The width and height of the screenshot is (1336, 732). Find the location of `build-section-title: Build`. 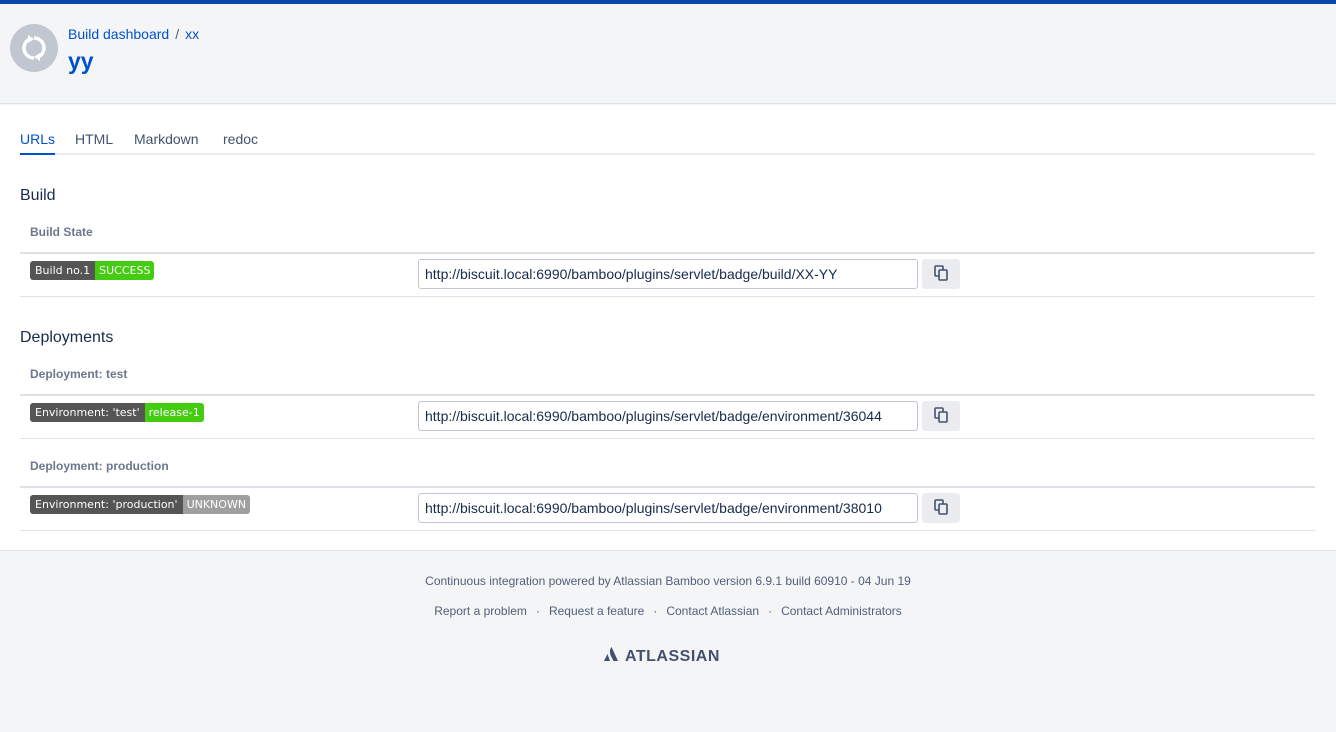

build-section-title: Build is located at coordinates (38, 195).